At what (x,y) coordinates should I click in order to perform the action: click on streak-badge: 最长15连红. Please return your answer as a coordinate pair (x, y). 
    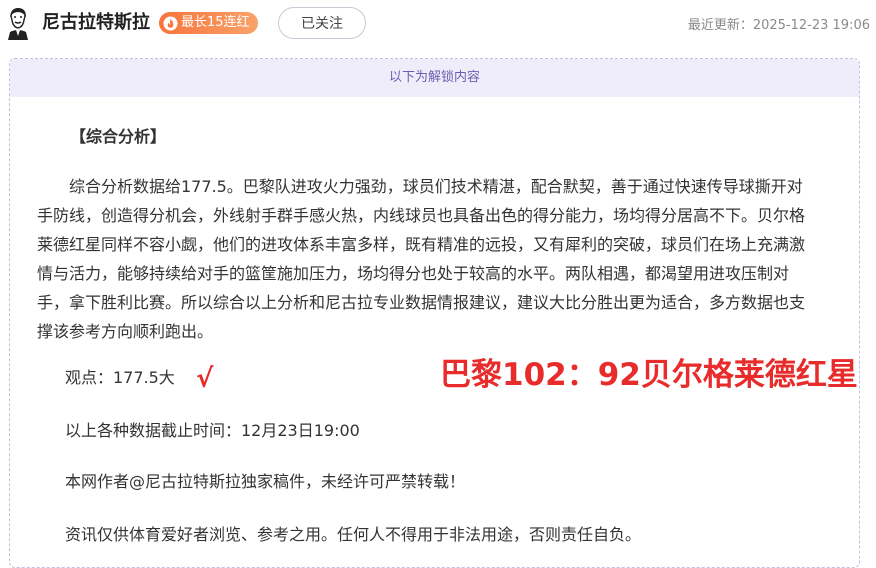
    Looking at the image, I should click on (208, 23).